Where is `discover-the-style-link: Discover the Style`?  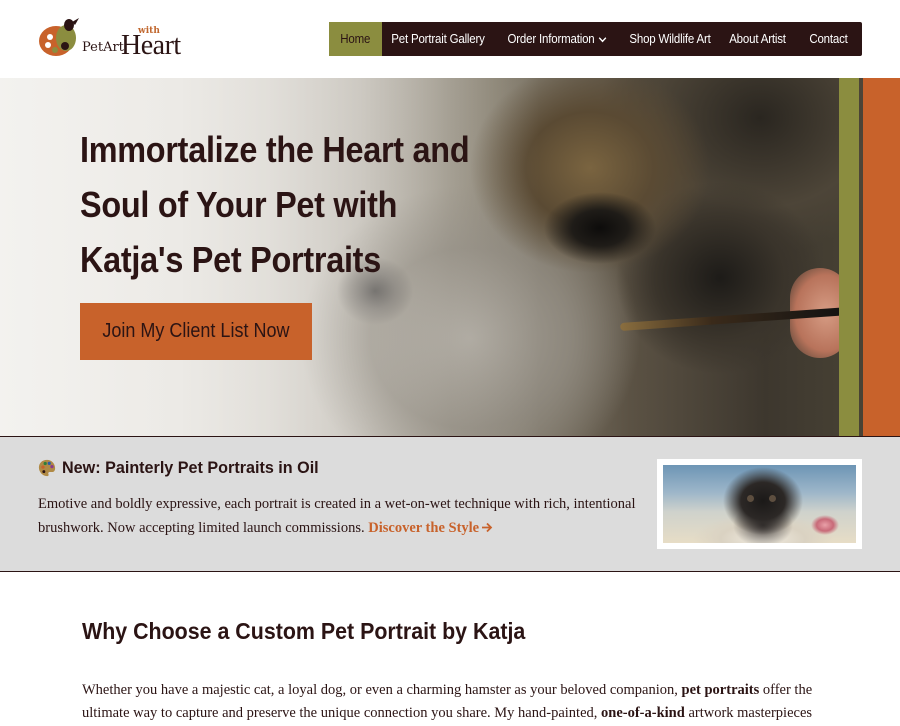 discover-the-style-link: Discover the Style is located at coordinates (430, 528).